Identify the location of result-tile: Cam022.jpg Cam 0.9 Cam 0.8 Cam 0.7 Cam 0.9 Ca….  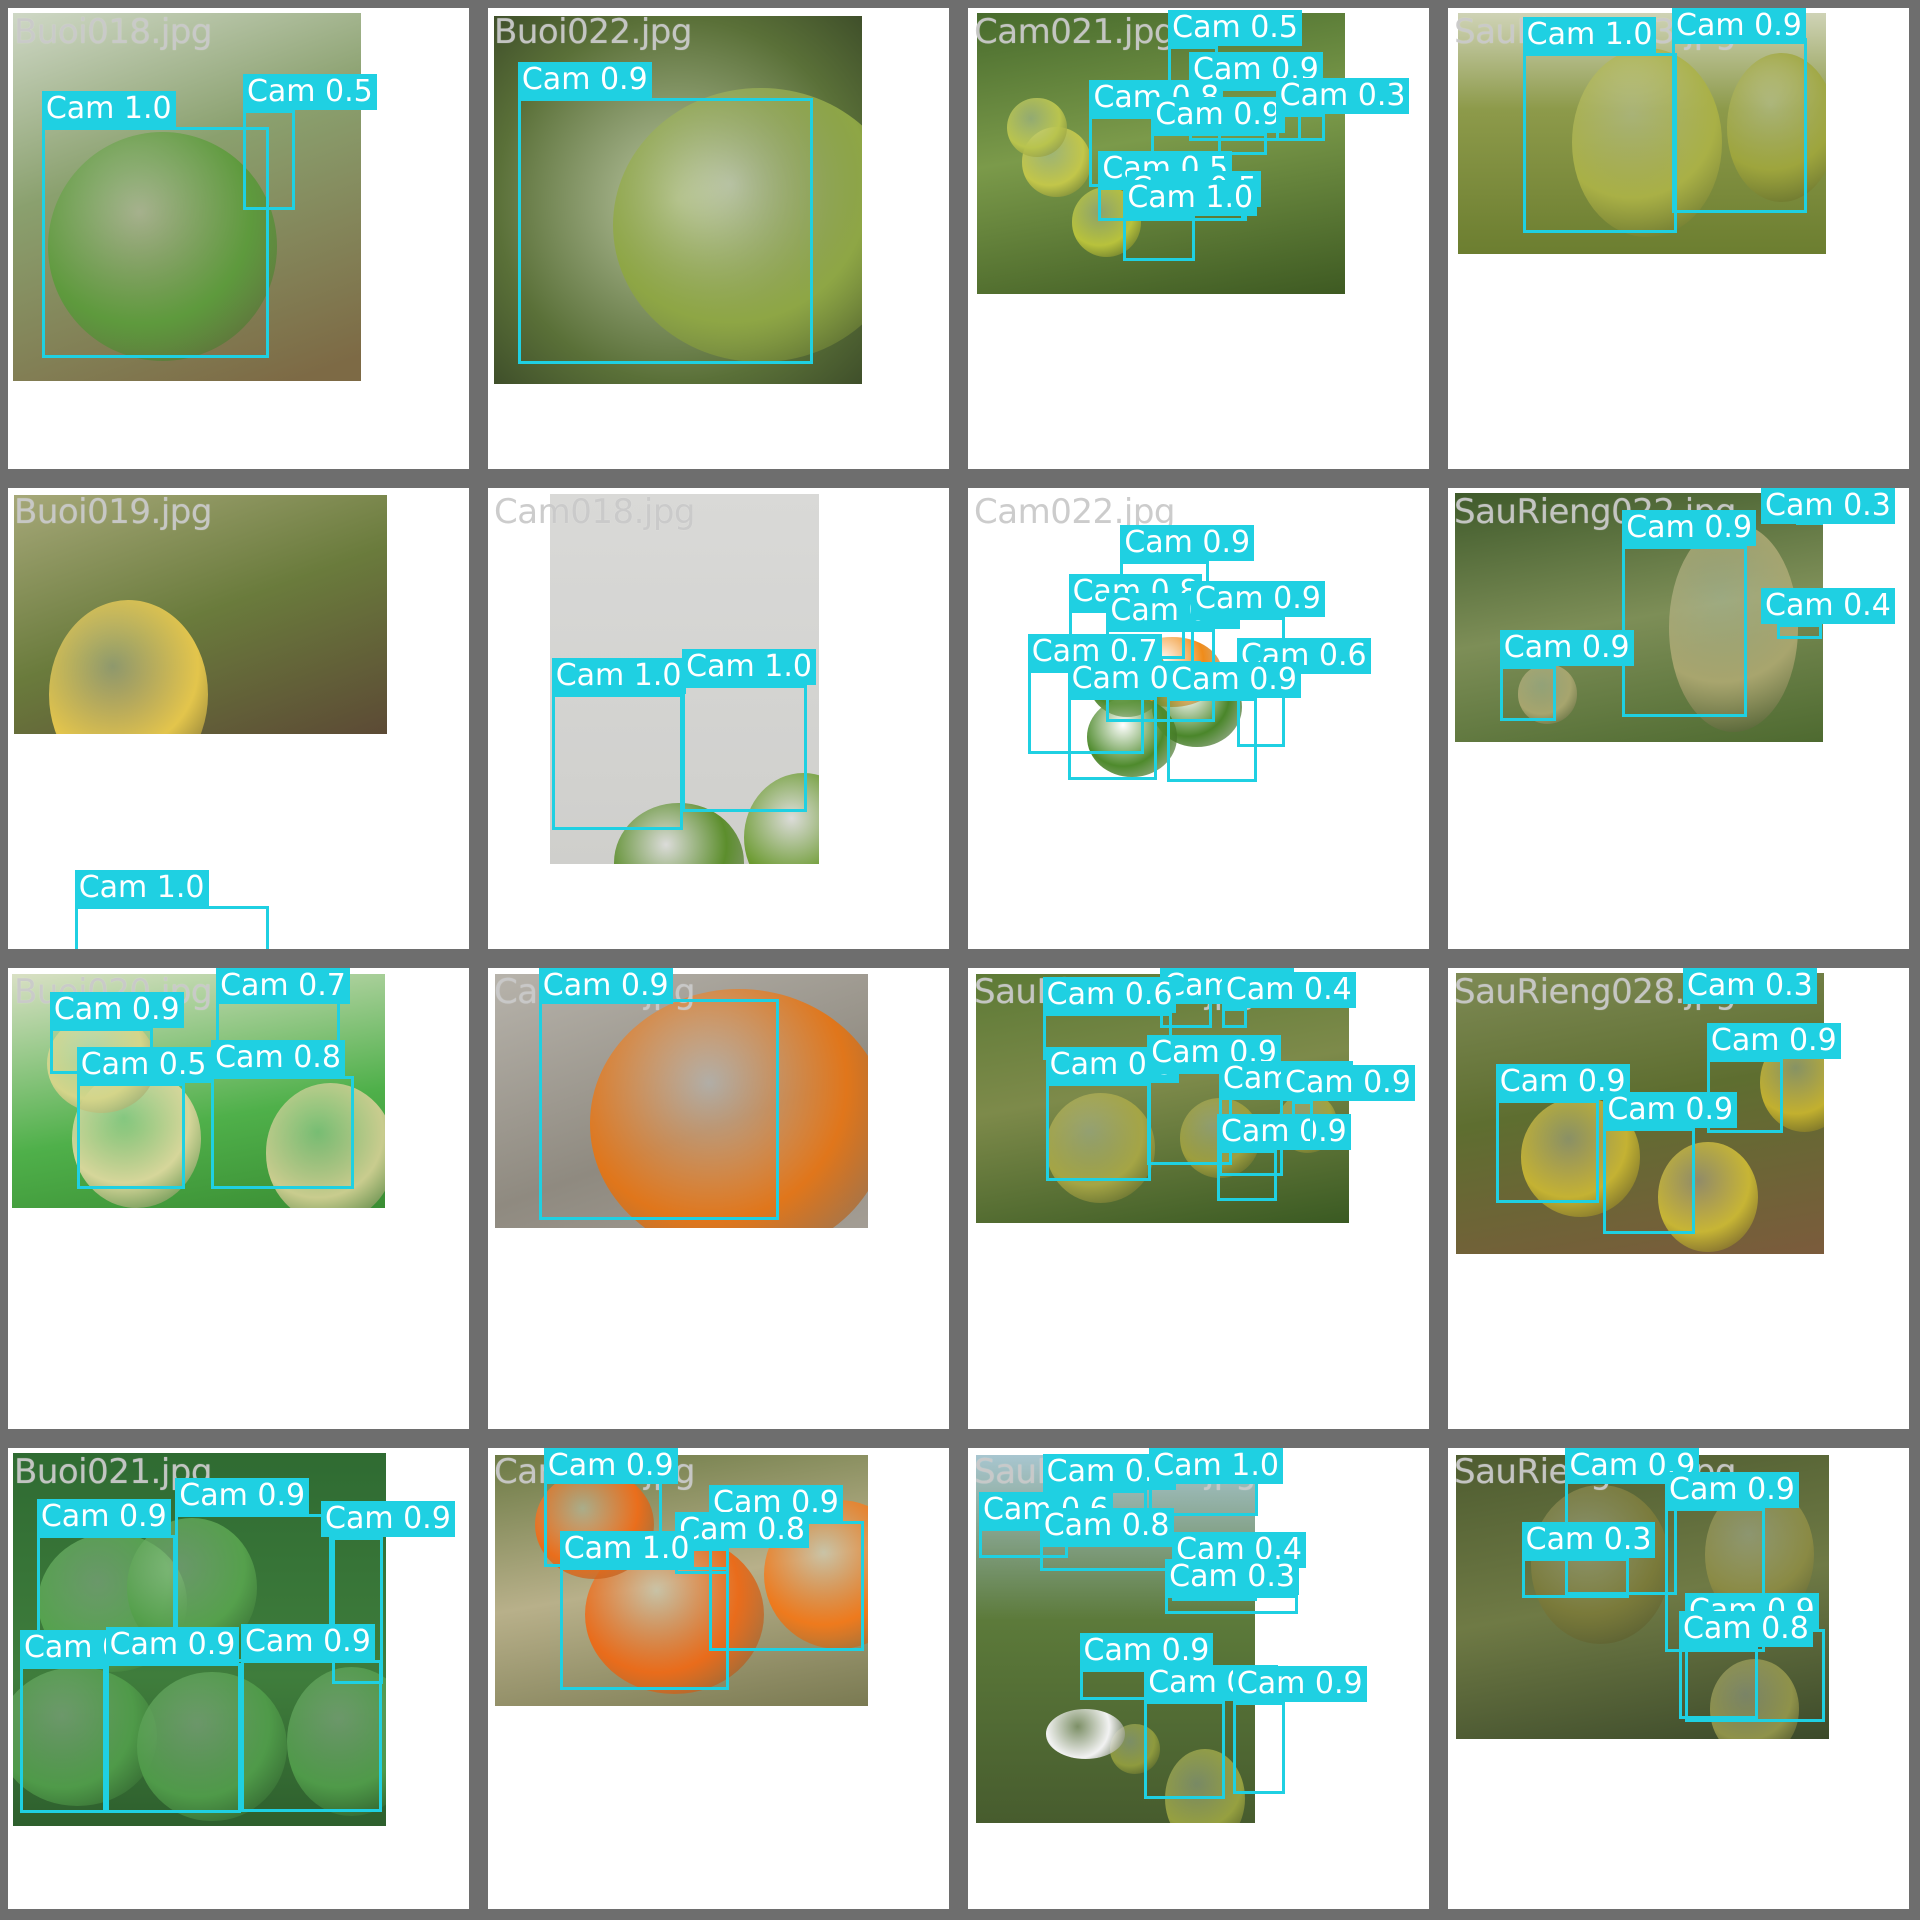
(1198, 718).